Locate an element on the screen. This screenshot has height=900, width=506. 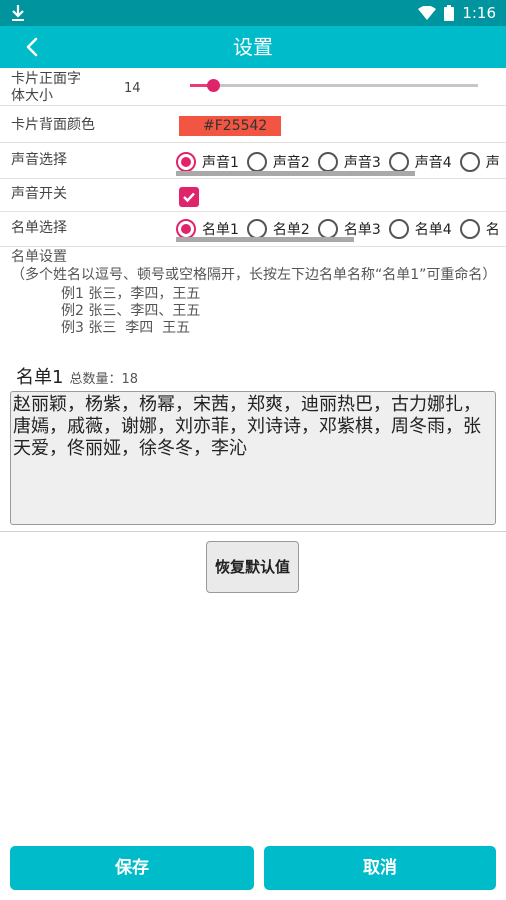
list-settings-title: 名单设置 is located at coordinates (39, 257).